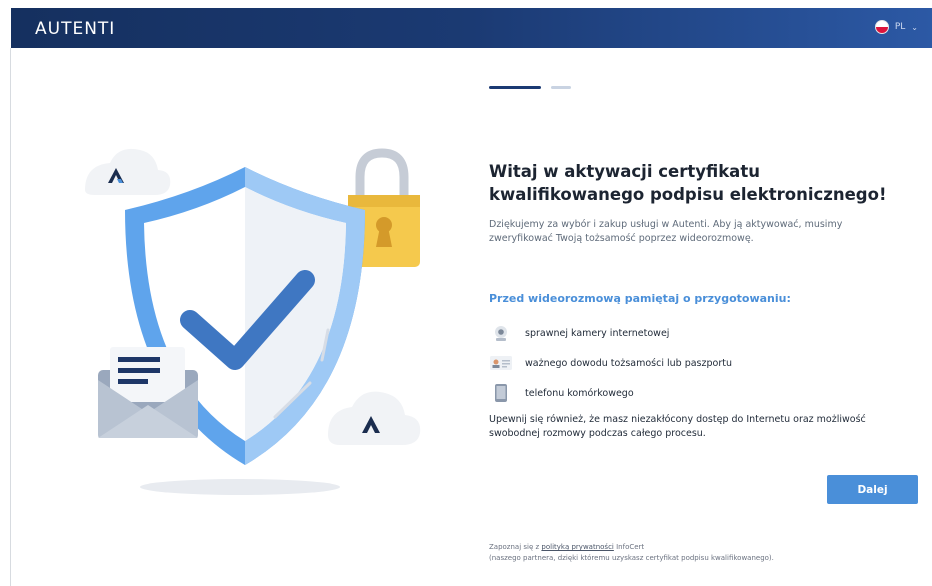  I want to click on shadow, so click(240, 487).